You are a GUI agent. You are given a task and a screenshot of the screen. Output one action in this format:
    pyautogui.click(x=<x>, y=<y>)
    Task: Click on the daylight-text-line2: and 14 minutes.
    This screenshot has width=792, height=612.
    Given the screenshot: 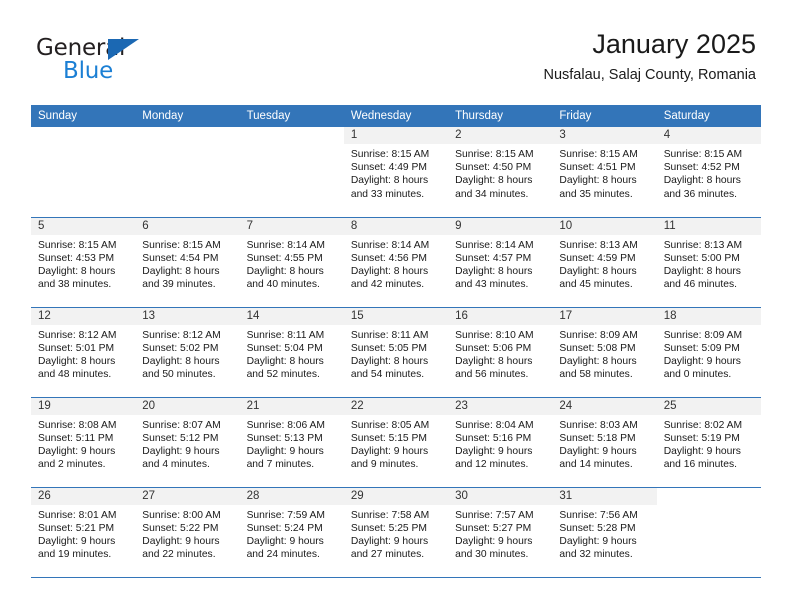 What is the action you would take?
    pyautogui.click(x=596, y=465)
    